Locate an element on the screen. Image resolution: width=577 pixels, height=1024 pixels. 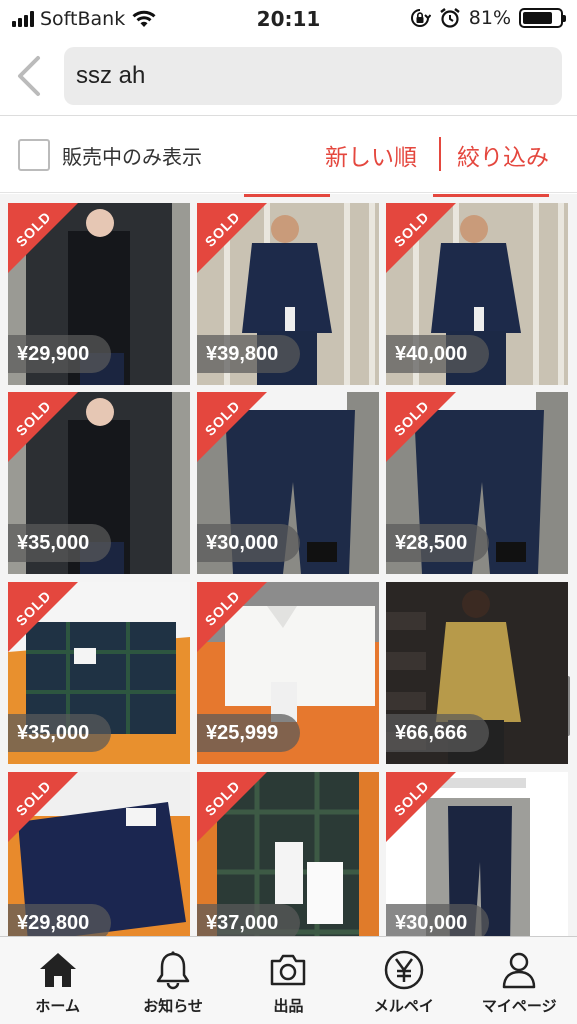
product-card: SOLD ¥29,800 is located at coordinates (99, 854).